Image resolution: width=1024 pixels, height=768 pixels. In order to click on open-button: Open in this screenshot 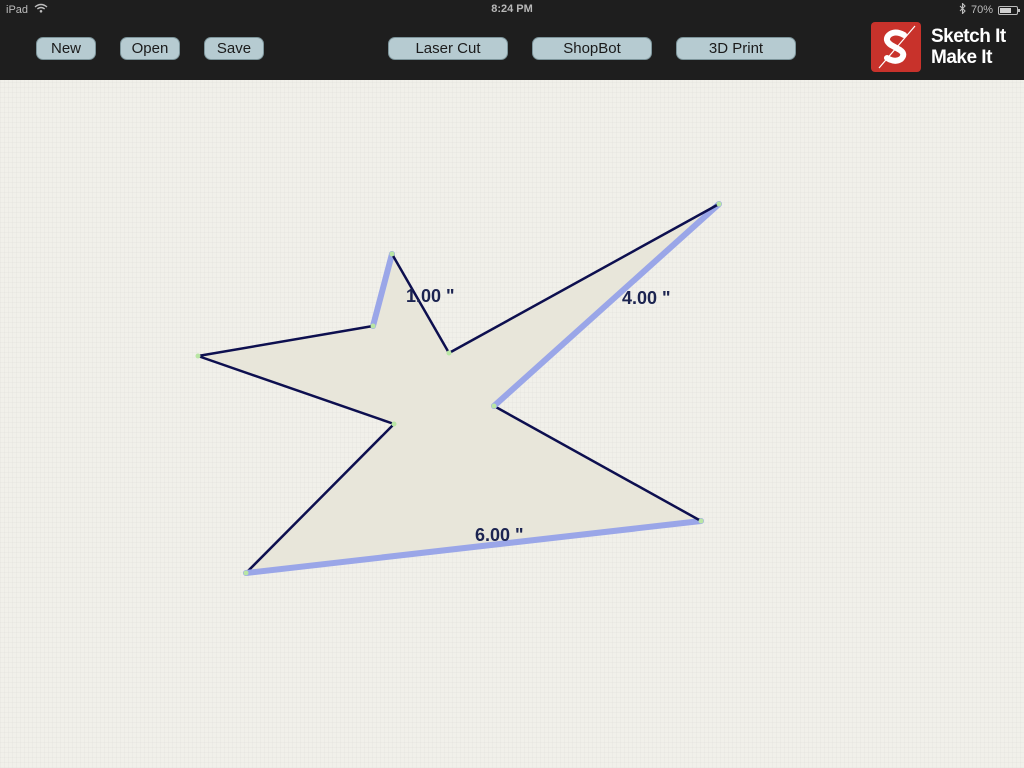, I will do `click(150, 48)`.